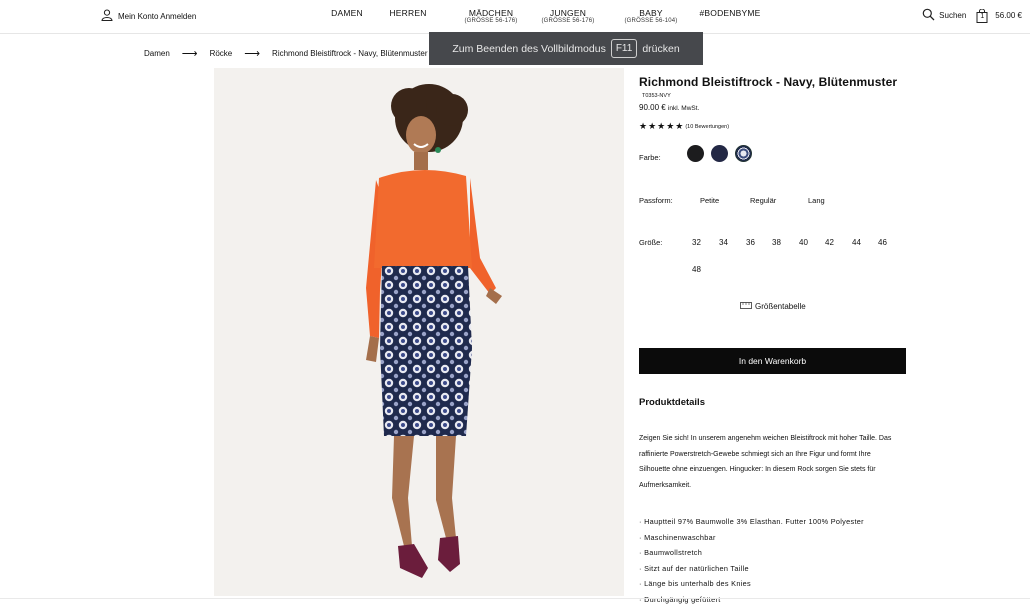 This screenshot has width=1030, height=606. What do you see at coordinates (707, 126) in the screenshot?
I see `review-count: (10 Bewertungen)` at bounding box center [707, 126].